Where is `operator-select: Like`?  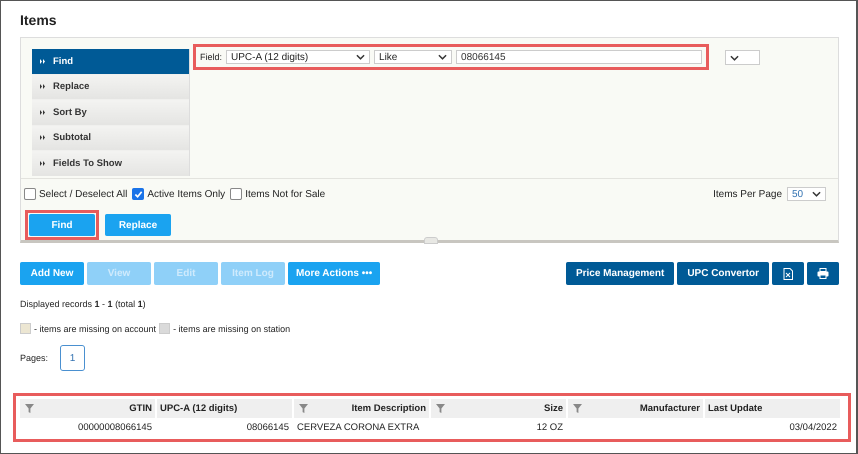 operator-select: Like is located at coordinates (413, 57).